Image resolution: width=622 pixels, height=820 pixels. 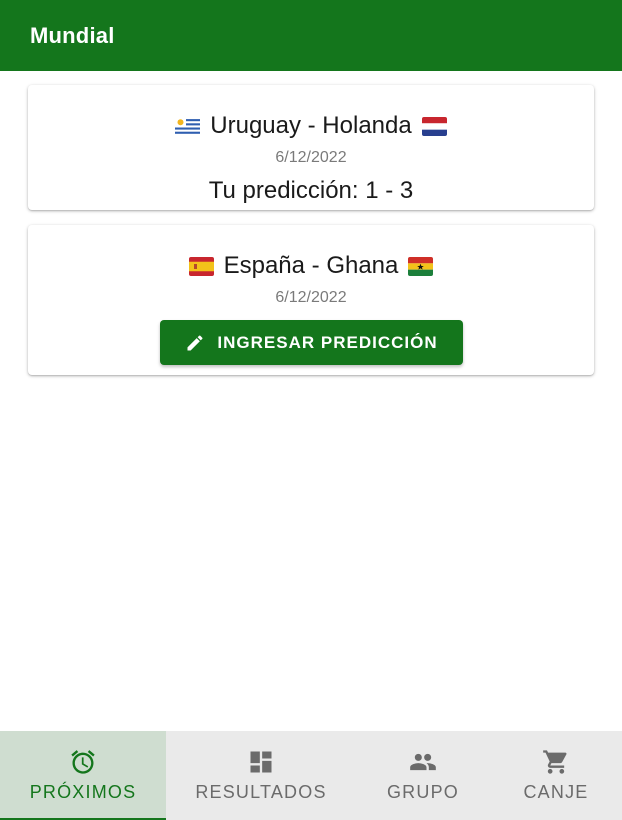 I want to click on match-title: Uruguay - Holanda, so click(x=311, y=125).